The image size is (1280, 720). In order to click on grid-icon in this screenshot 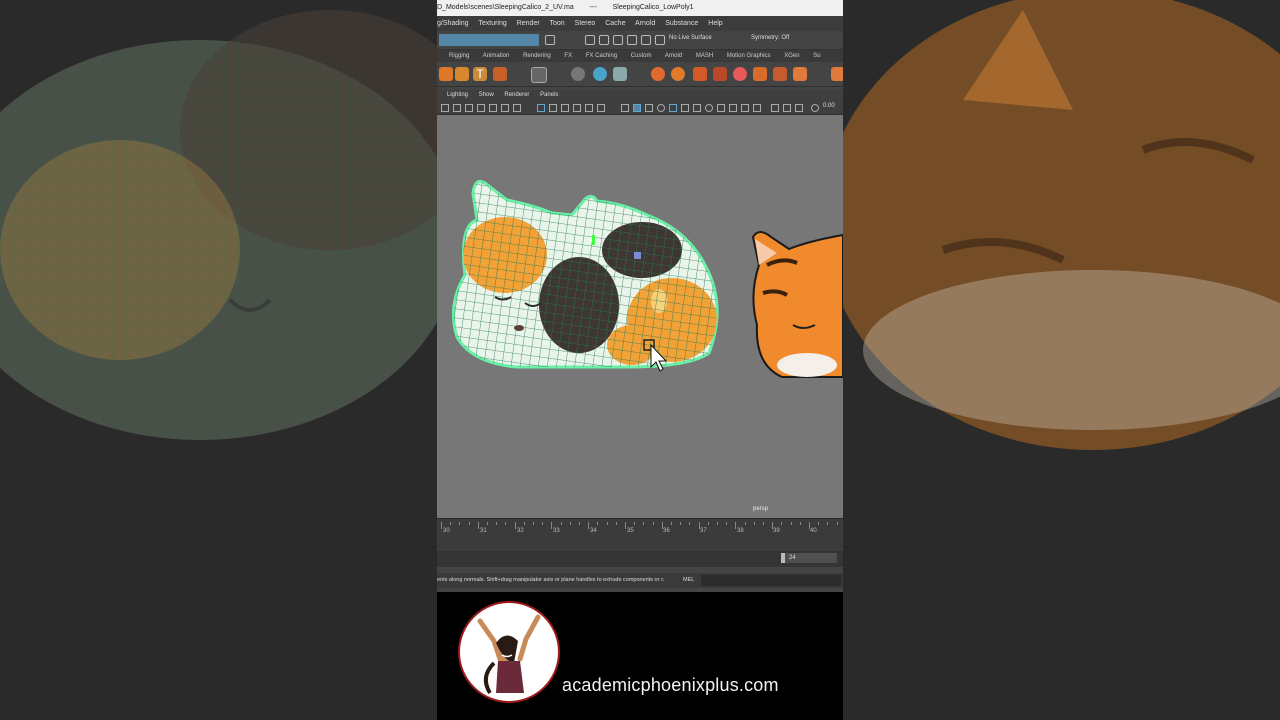, I will do `click(539, 75)`.